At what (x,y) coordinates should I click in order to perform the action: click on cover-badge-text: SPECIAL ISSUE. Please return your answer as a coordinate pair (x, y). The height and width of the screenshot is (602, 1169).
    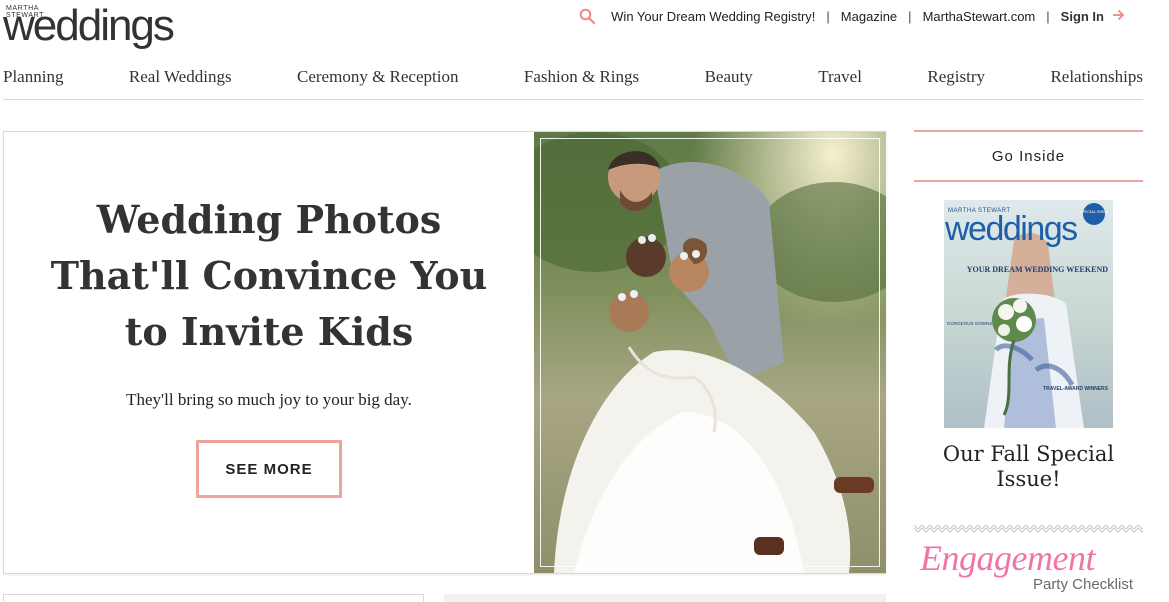
    Looking at the image, I should click on (1094, 211).